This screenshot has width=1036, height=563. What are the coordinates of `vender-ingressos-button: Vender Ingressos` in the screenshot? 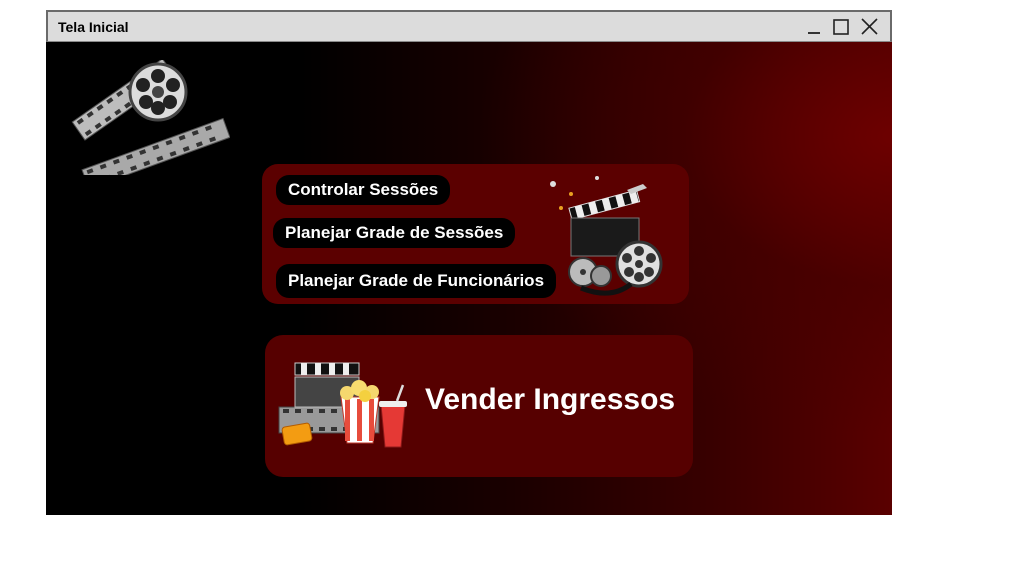 It's located at (479, 406).